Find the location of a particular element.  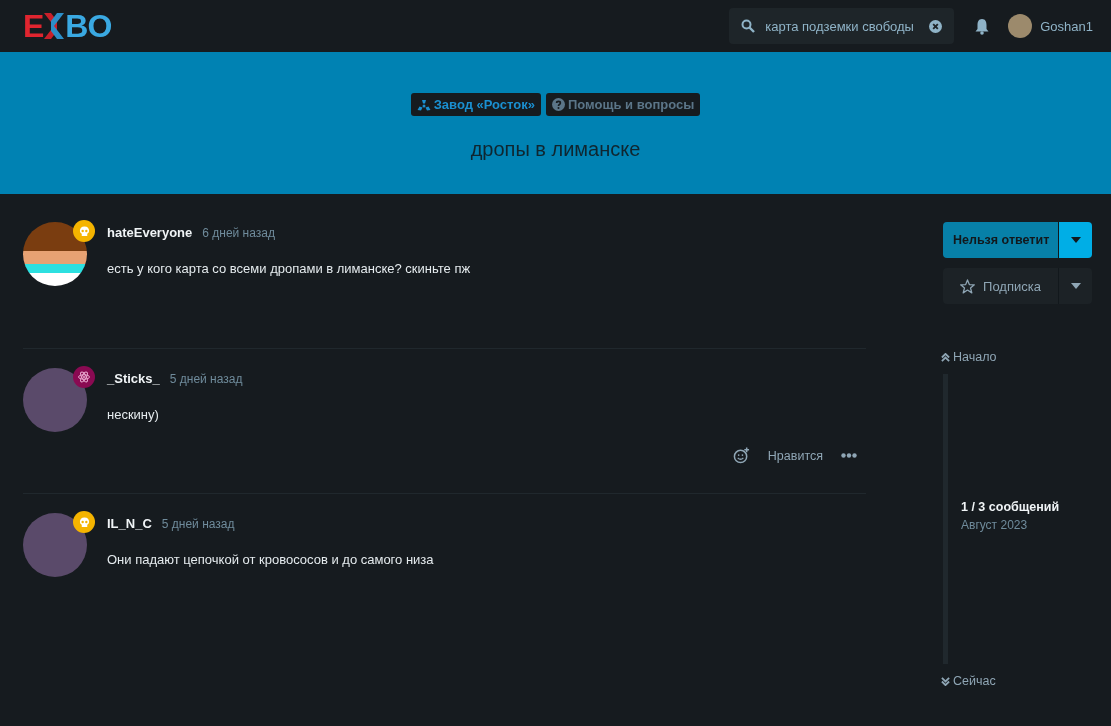

post-position: 1 / 3 сообщений is located at coordinates (1010, 507).